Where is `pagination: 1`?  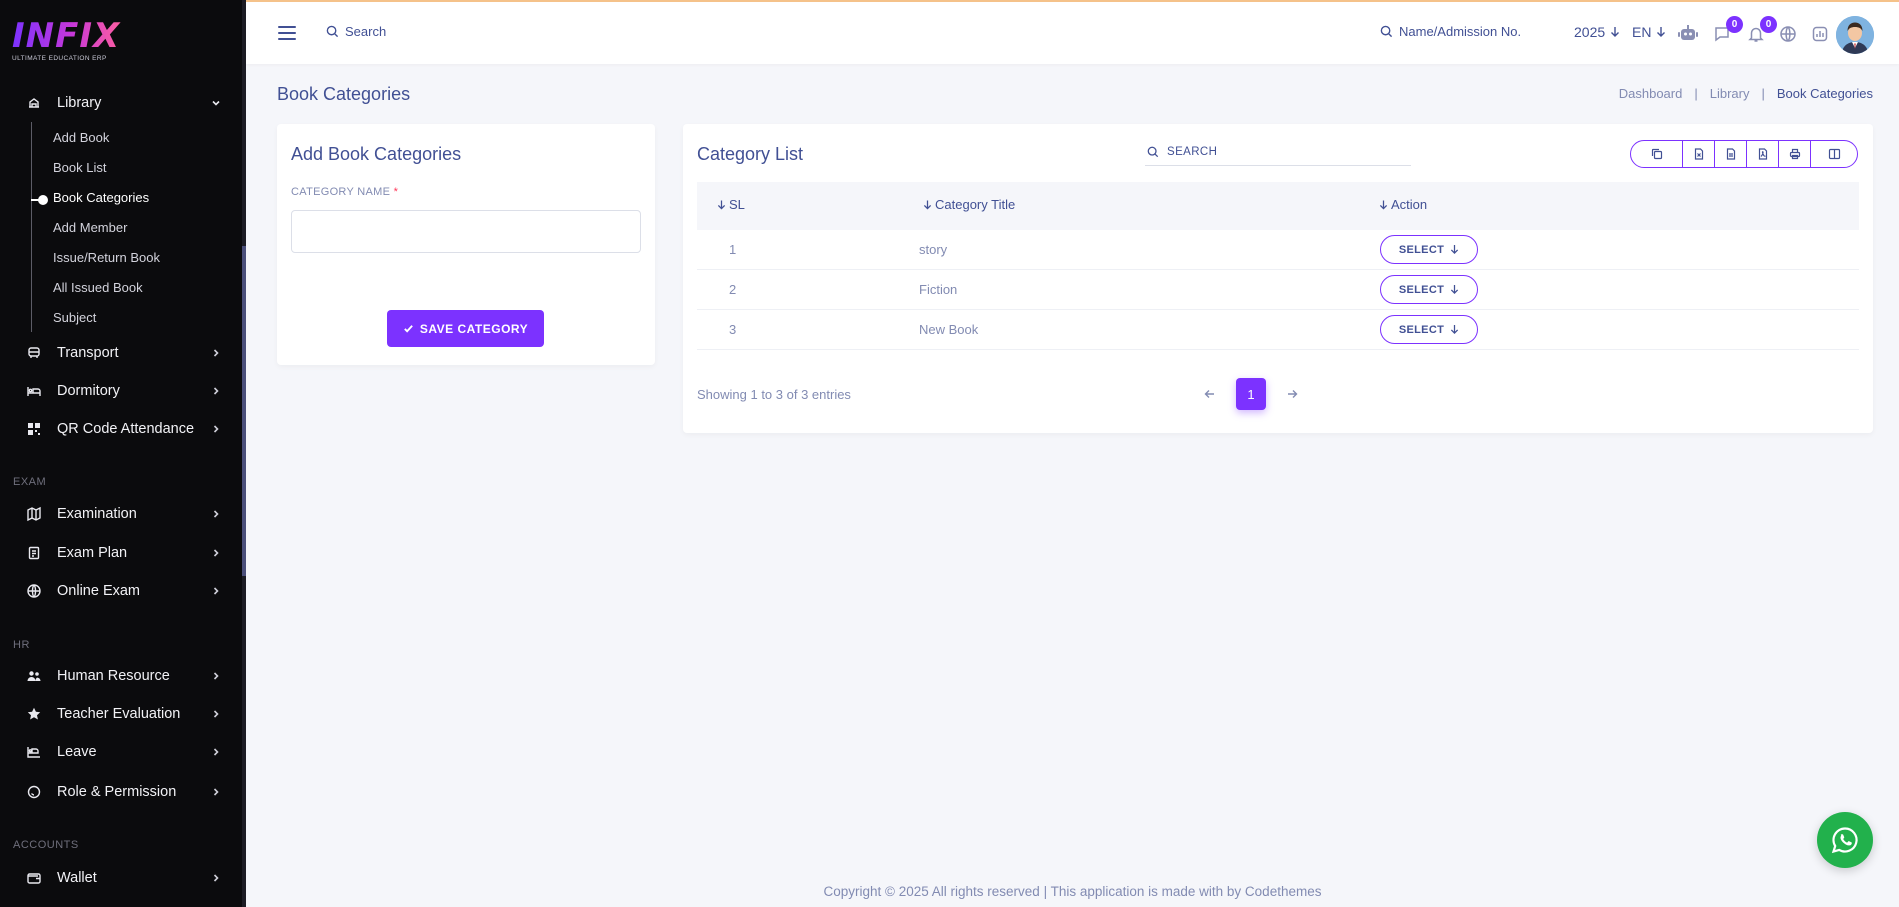 pagination: 1 is located at coordinates (1251, 394).